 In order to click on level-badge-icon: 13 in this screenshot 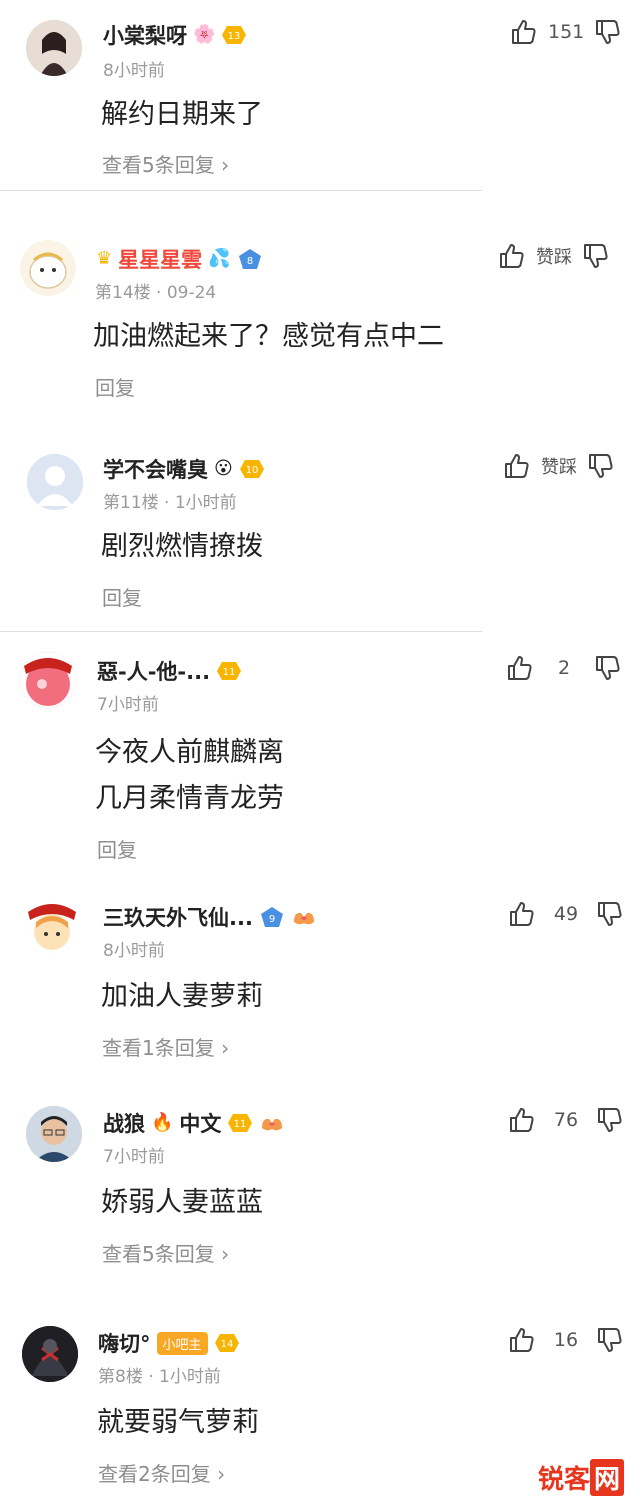, I will do `click(234, 35)`.